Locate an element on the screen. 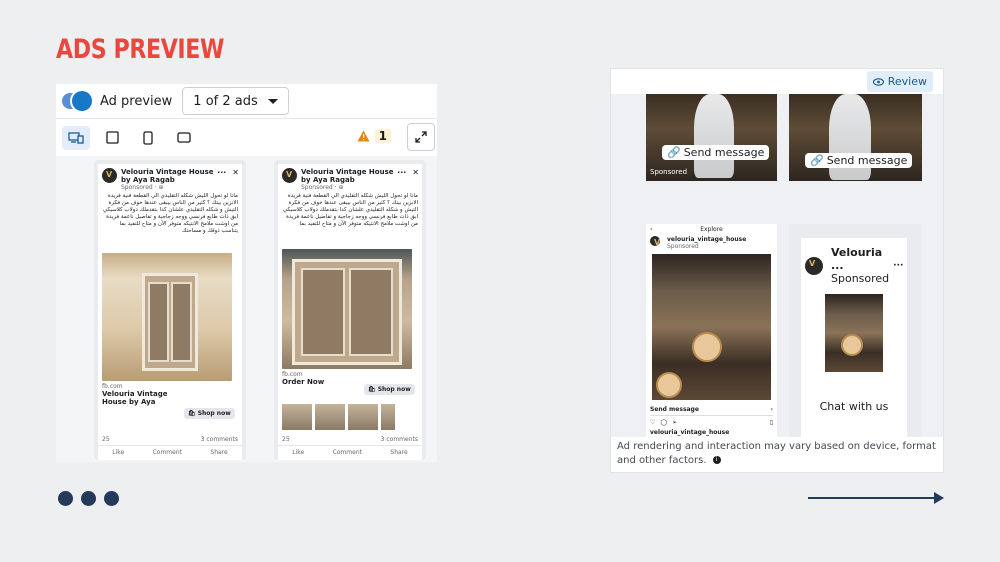 This screenshot has height=562, width=1000. vertical-format-button is located at coordinates (148, 138).